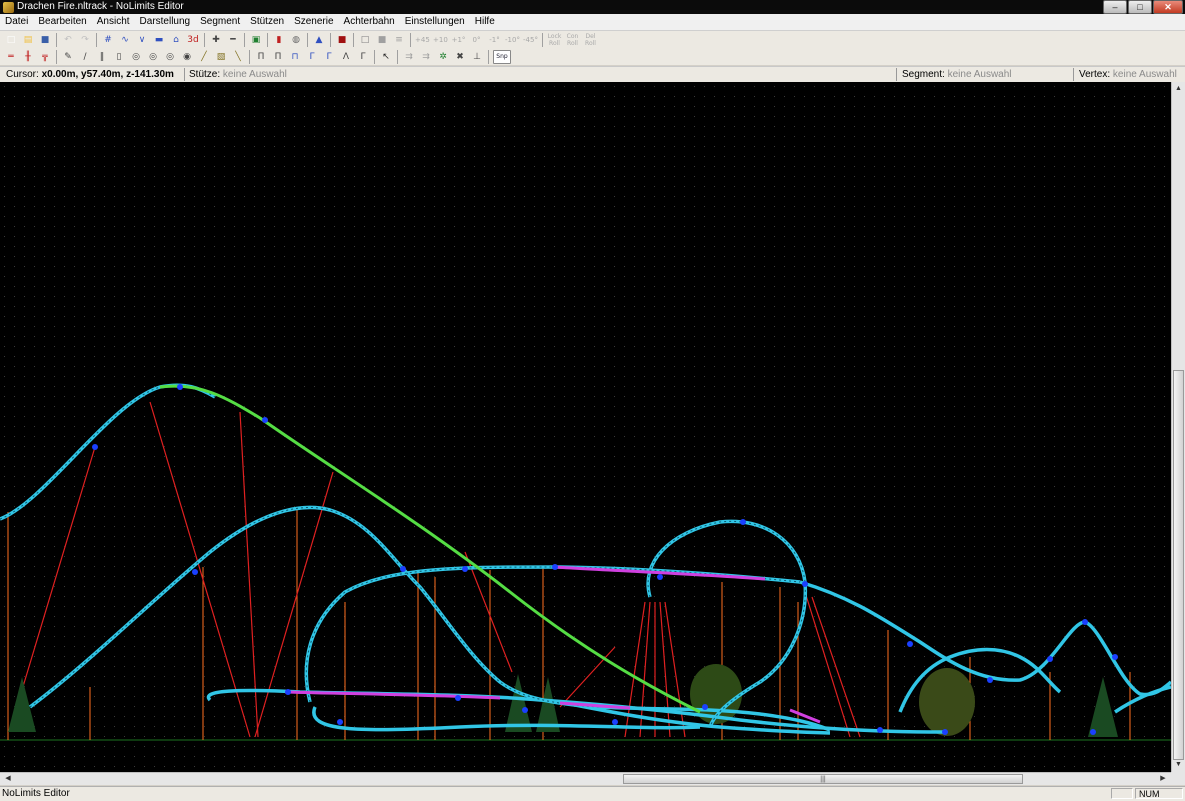  I want to click on box-icon: ■, so click(382, 40).